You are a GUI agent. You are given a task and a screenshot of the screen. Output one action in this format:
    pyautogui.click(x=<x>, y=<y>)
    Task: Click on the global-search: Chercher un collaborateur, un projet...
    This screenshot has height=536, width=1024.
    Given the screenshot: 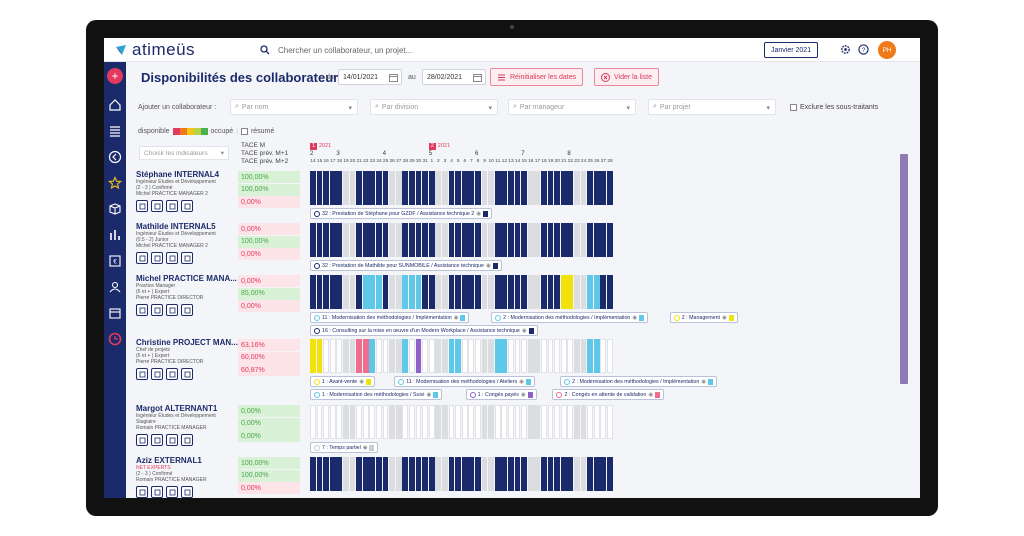 What is the action you would take?
    pyautogui.click(x=390, y=50)
    